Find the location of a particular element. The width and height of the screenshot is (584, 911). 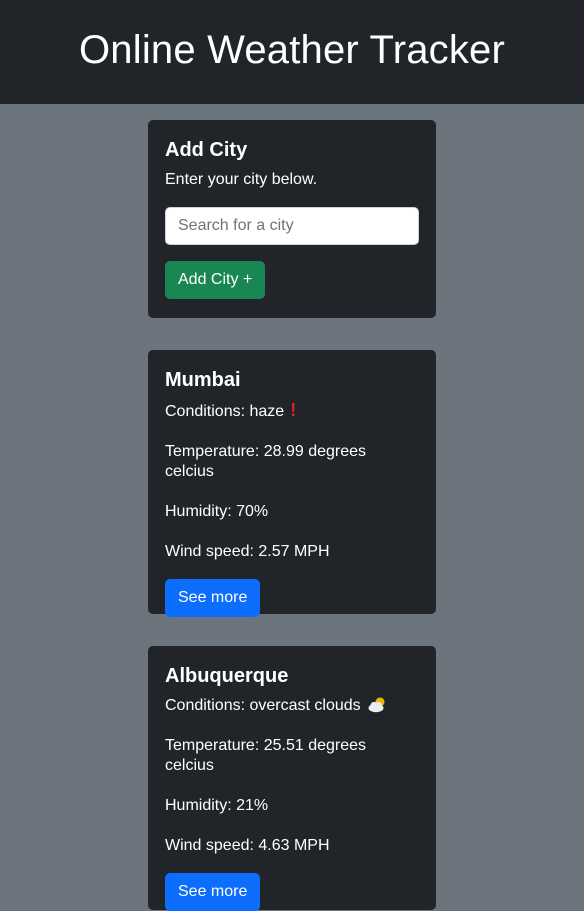

city-search-input is located at coordinates (292, 226).